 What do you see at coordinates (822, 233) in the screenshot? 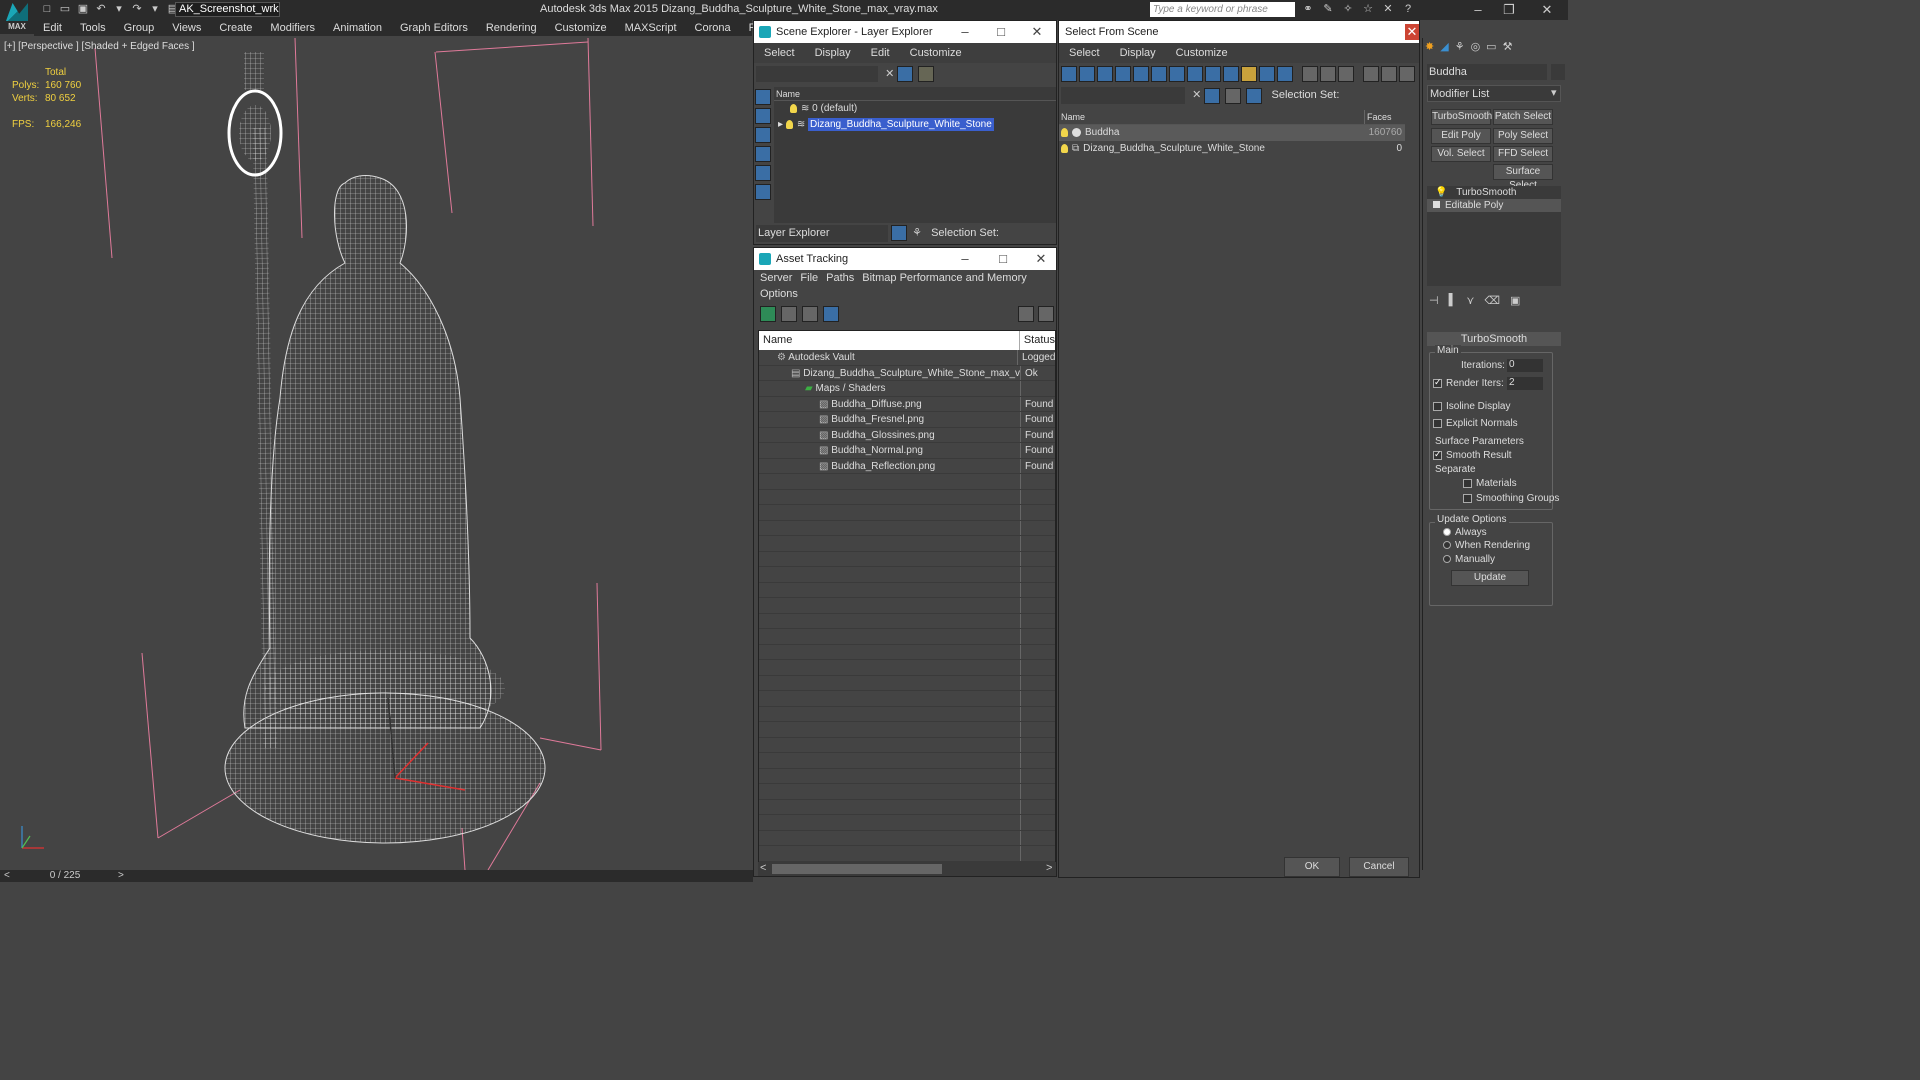
I see `explorer-mode-dropdown: Layer Explorer` at bounding box center [822, 233].